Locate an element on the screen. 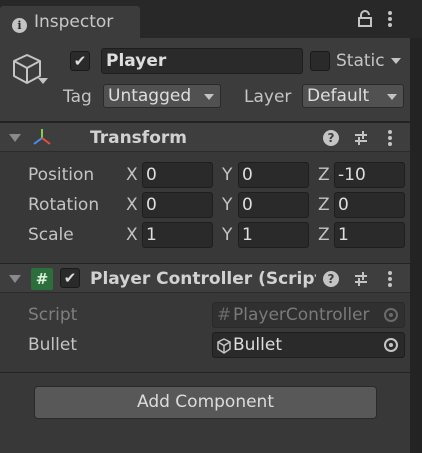 The height and width of the screenshot is (453, 422). transform-title: Transform is located at coordinates (138, 138).